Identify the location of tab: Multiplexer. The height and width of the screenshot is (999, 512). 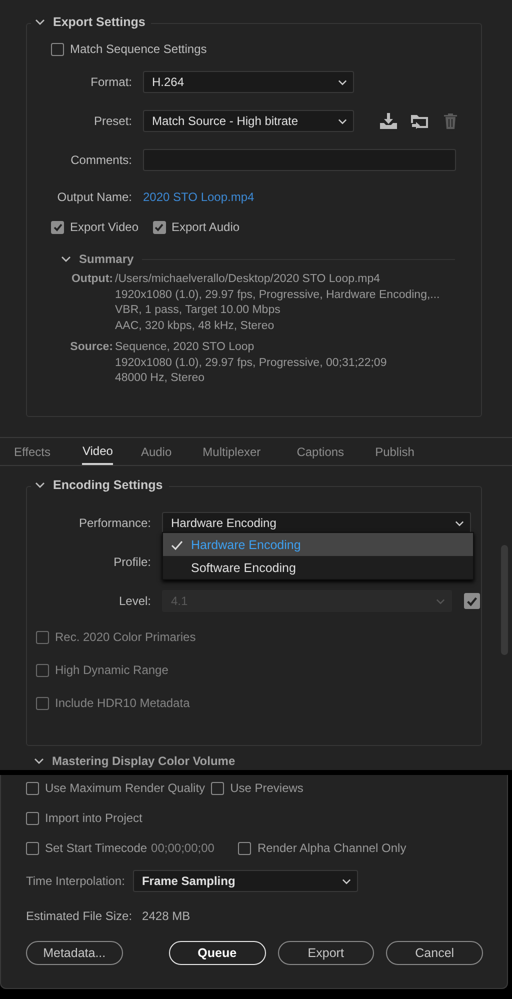
(231, 451).